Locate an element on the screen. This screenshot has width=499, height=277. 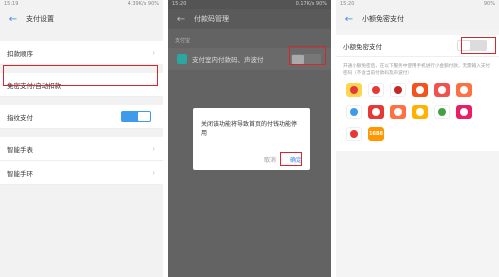
title-bar: ← 付款码管理 is located at coordinates (249, 19).